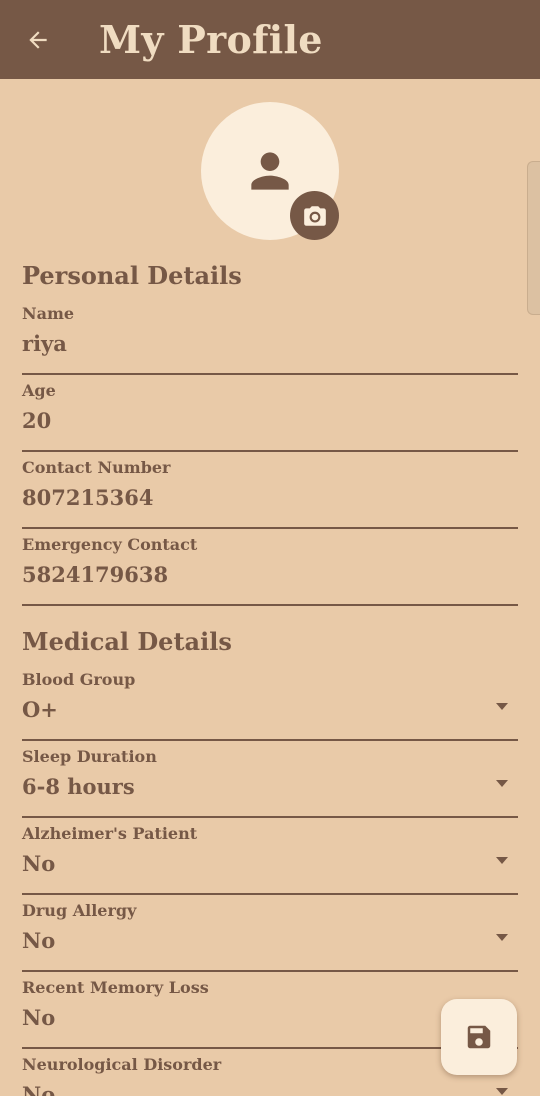  What do you see at coordinates (132, 275) in the screenshot?
I see `personal-details-heading: Personal Details` at bounding box center [132, 275].